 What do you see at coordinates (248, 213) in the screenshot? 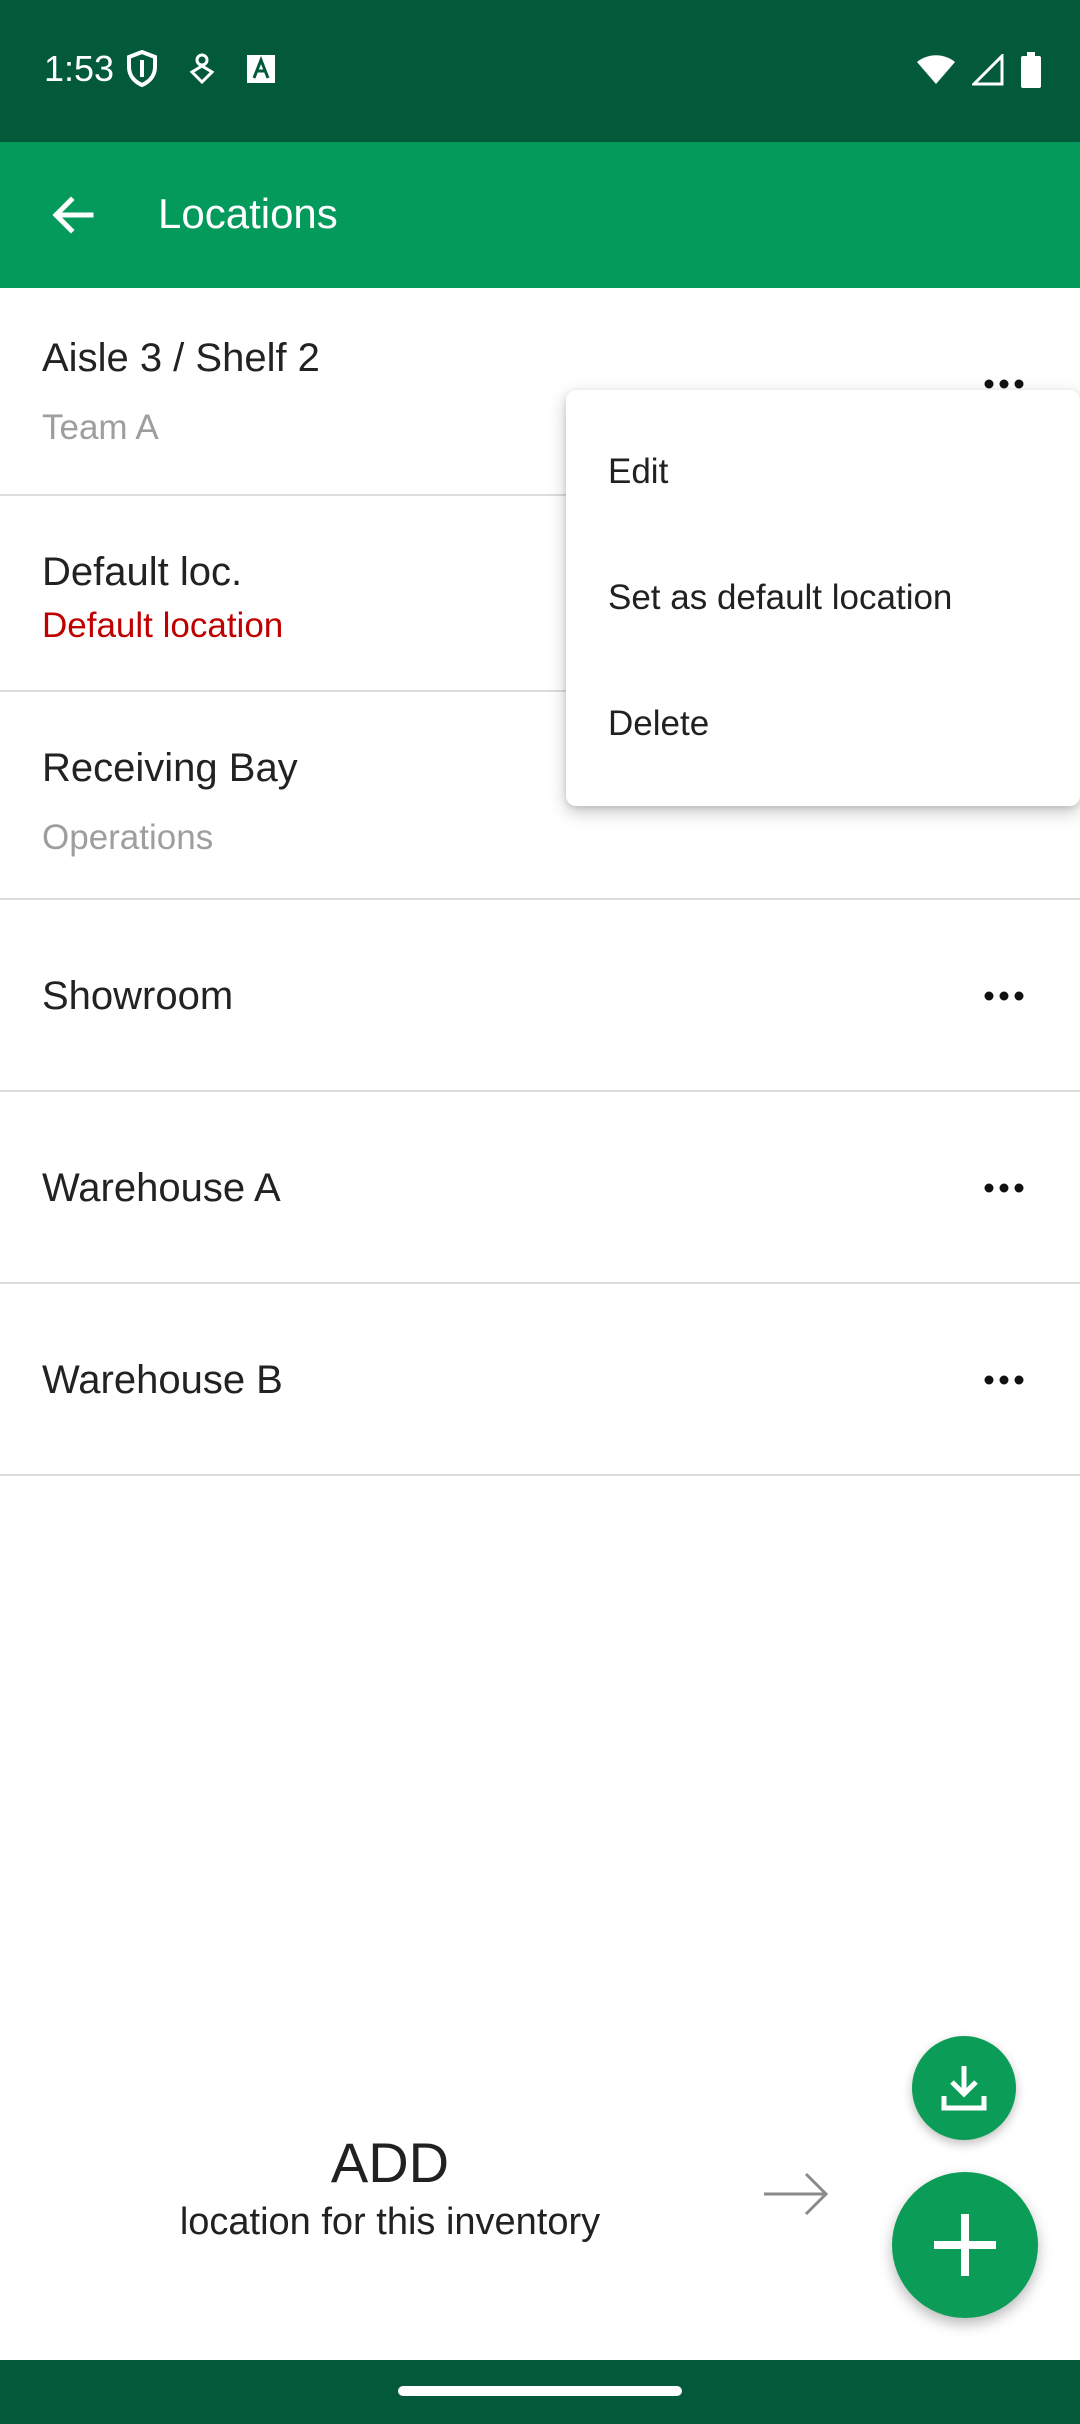
I see `page-title: Locations` at bounding box center [248, 213].